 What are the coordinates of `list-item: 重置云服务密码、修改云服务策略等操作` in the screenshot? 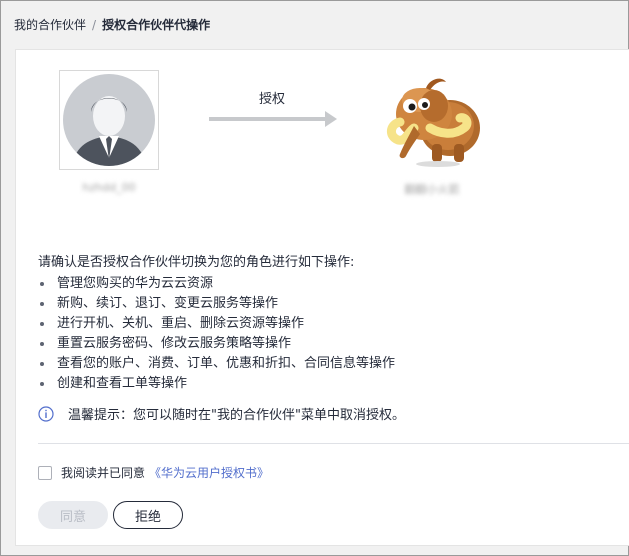 It's located at (216, 344).